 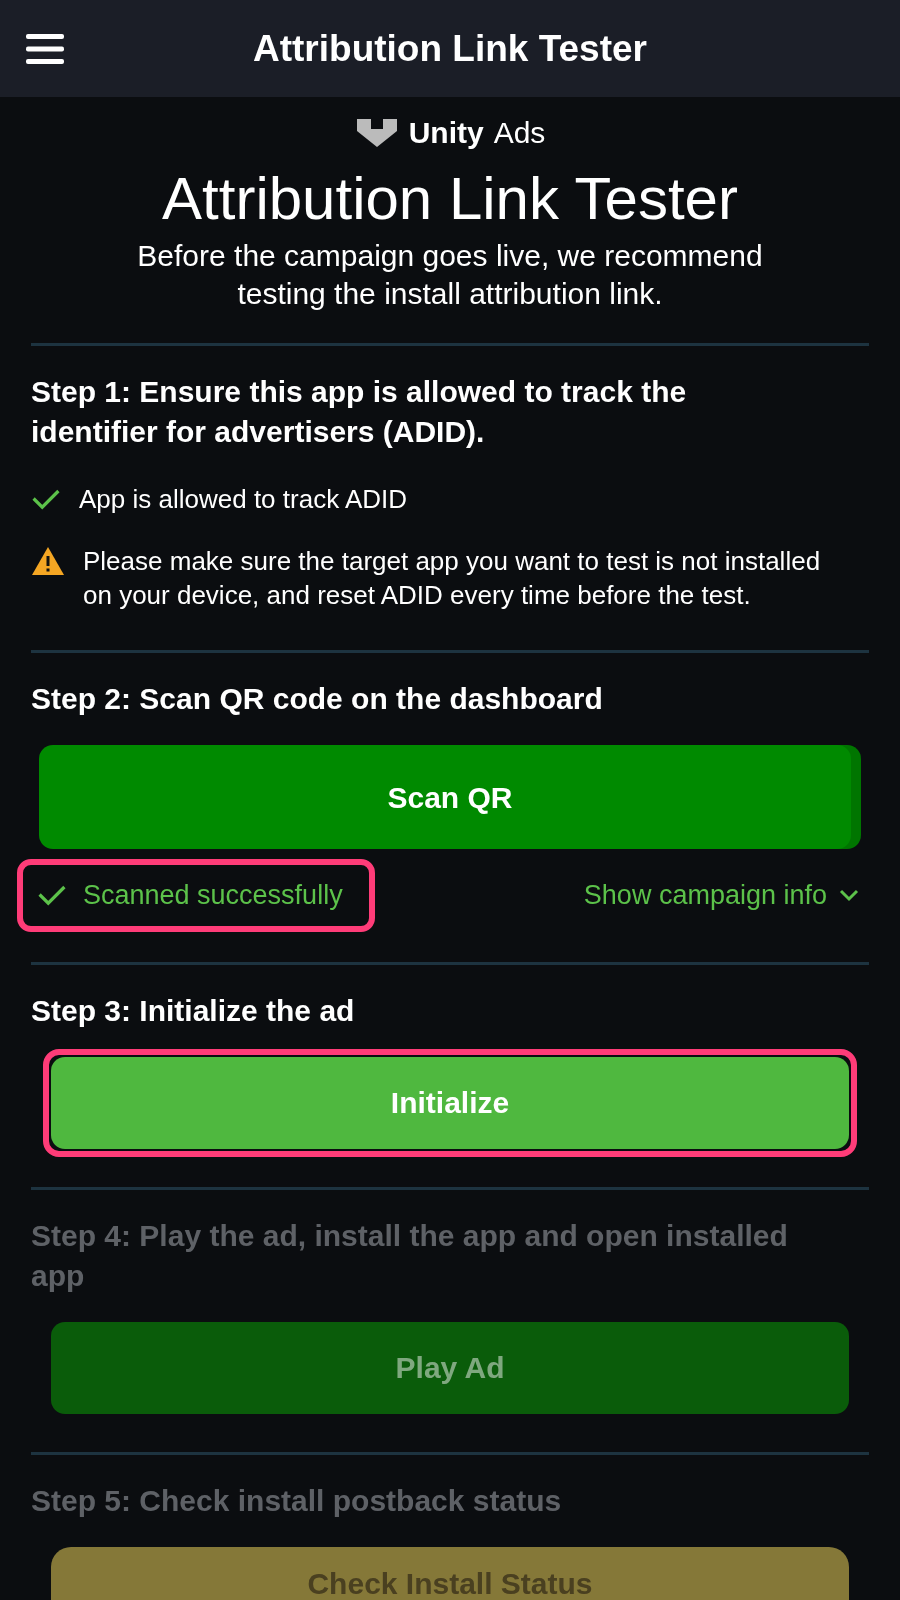 What do you see at coordinates (193, 1010) in the screenshot?
I see `step-title: Step 3: Initialize the ad` at bounding box center [193, 1010].